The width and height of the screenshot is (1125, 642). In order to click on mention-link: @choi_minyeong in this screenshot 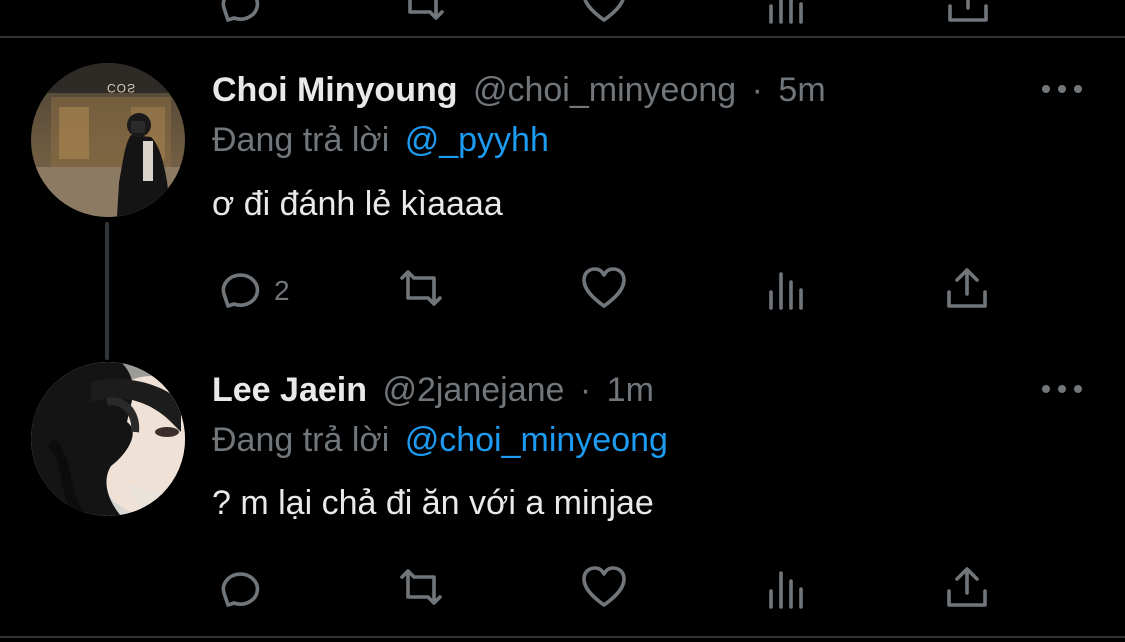, I will do `click(536, 440)`.